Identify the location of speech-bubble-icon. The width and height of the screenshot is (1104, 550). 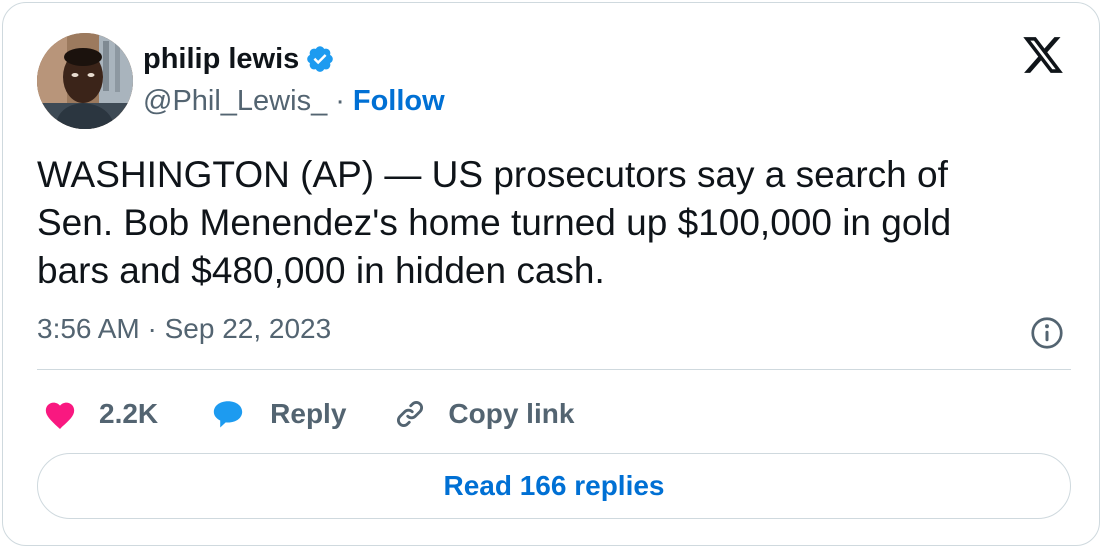
(228, 414).